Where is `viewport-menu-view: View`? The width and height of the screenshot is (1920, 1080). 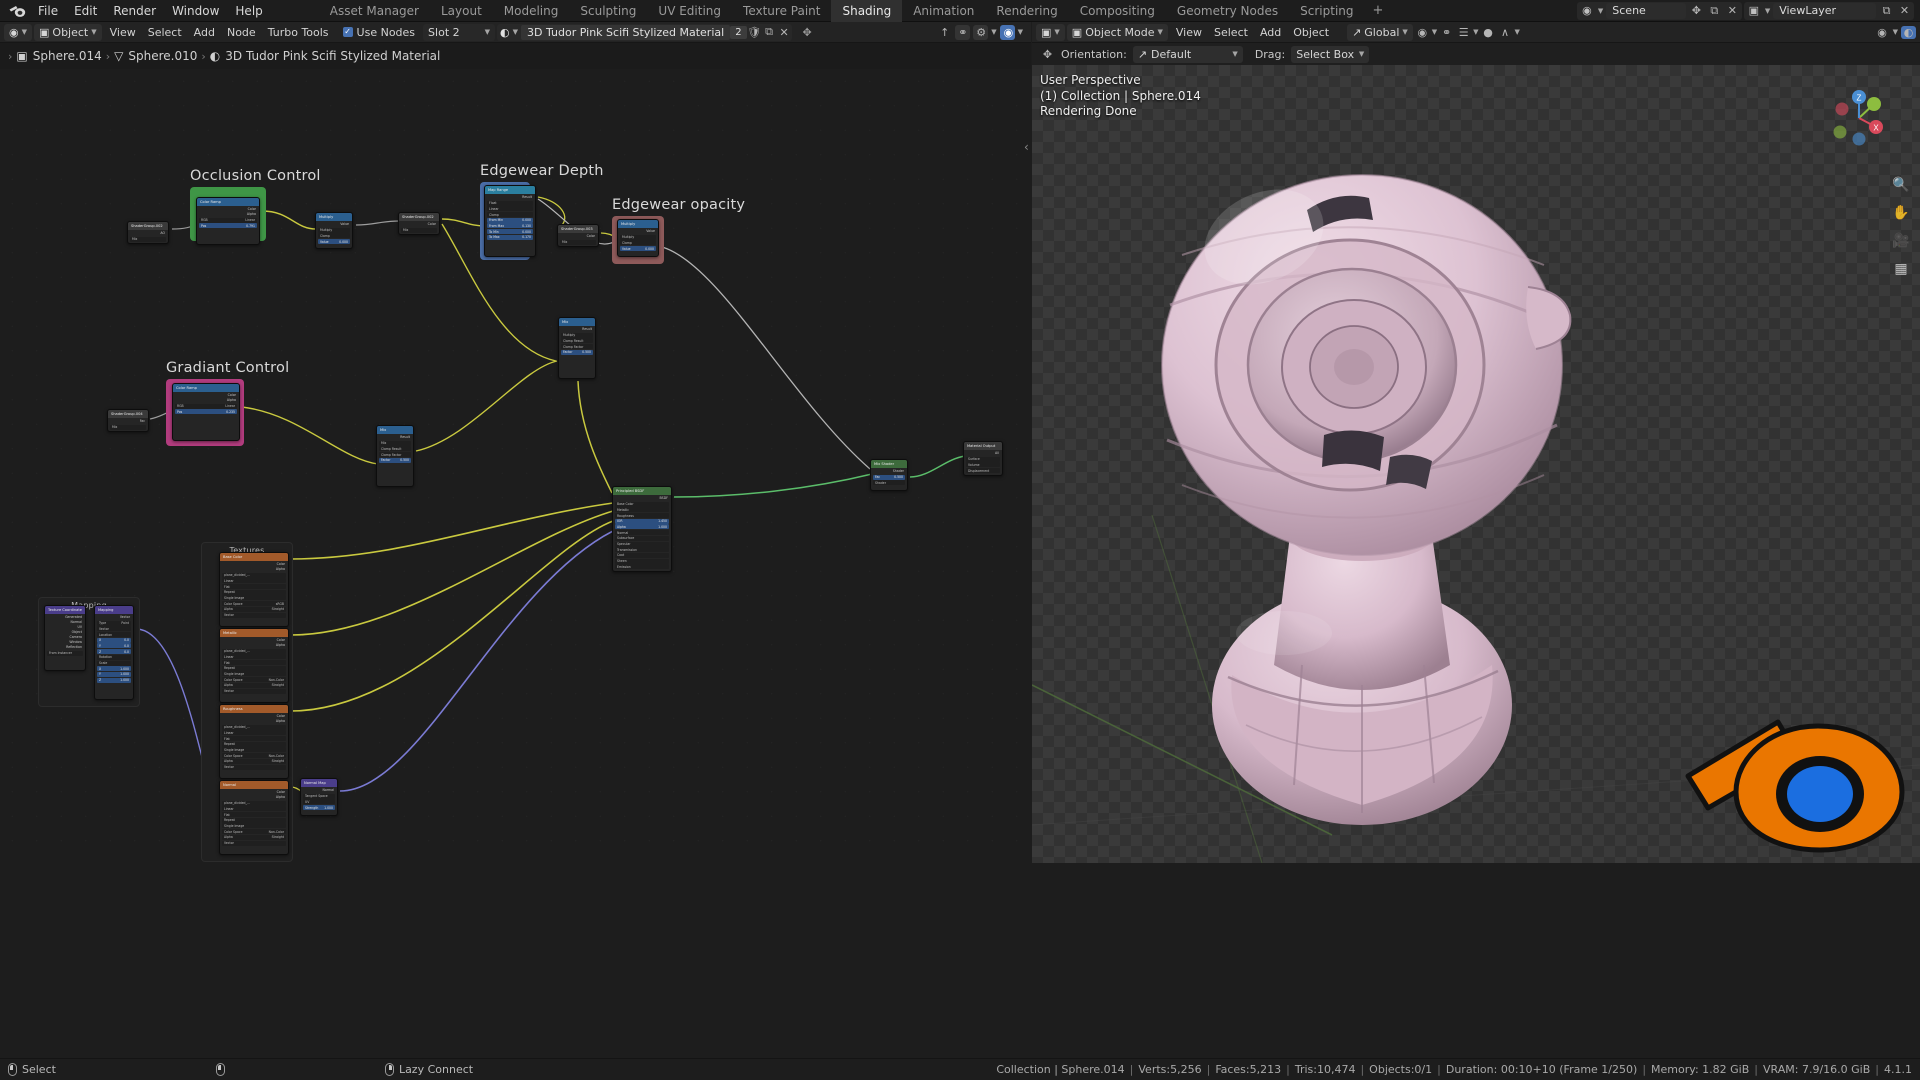
viewport-menu-view: View is located at coordinates (1189, 32).